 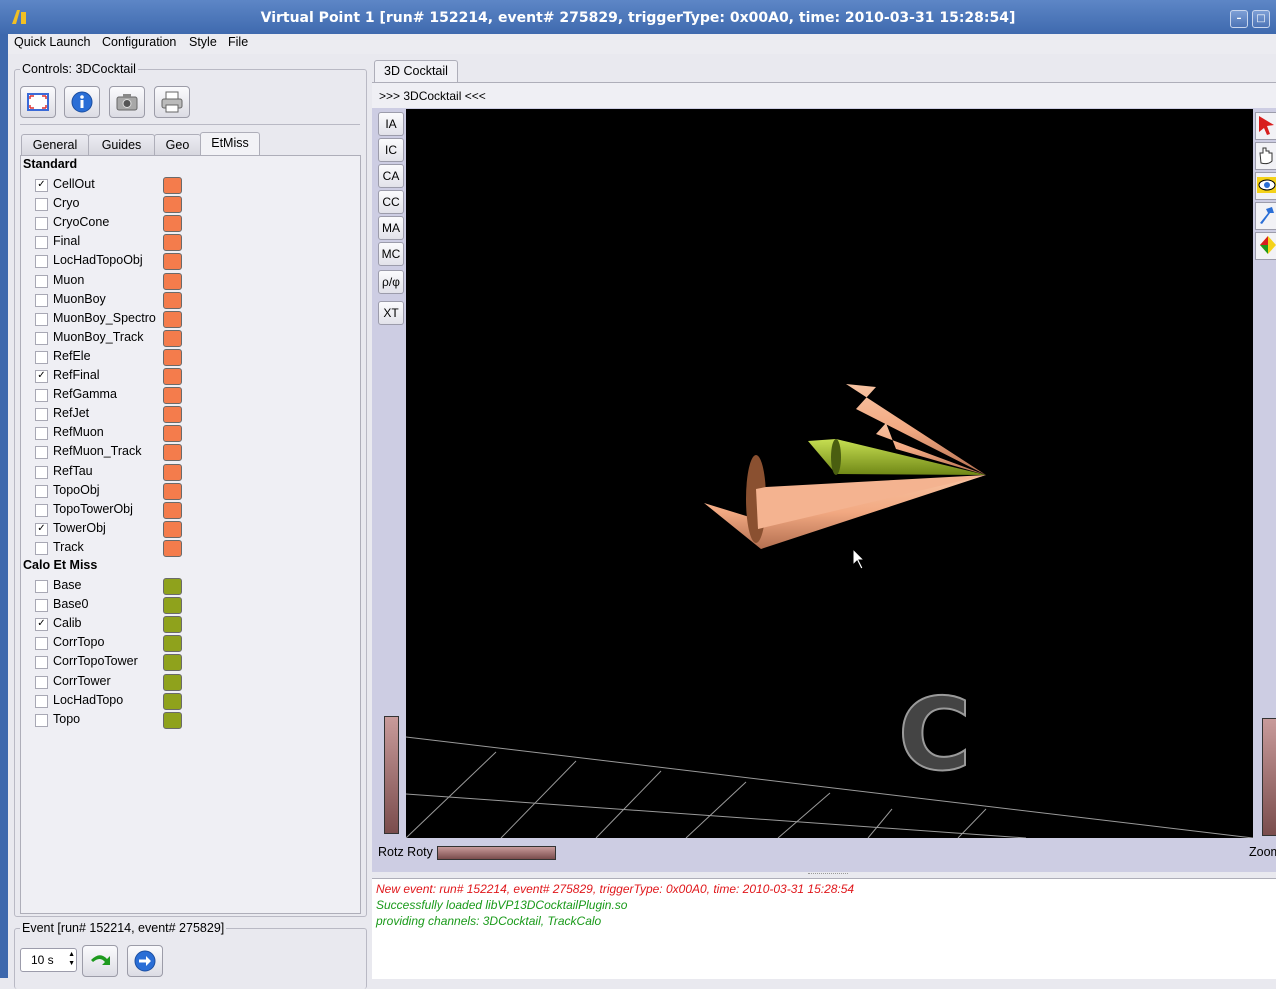 I want to click on menu-quick-launch: Quick Launch, so click(x=52, y=42).